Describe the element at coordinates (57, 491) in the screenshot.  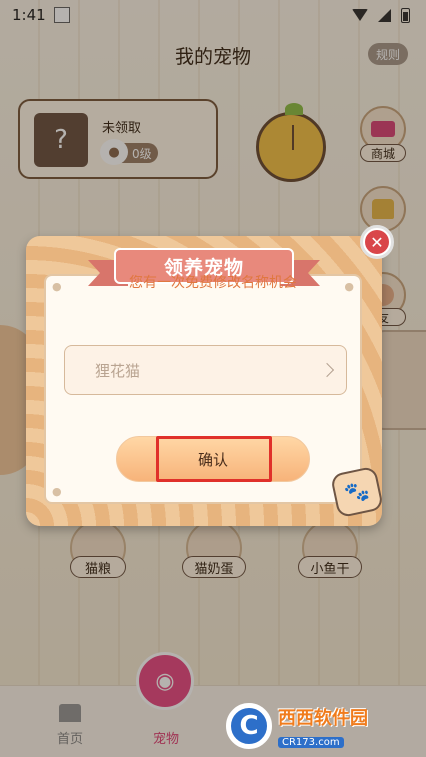
I see `paw-print-icon: ●` at that location.